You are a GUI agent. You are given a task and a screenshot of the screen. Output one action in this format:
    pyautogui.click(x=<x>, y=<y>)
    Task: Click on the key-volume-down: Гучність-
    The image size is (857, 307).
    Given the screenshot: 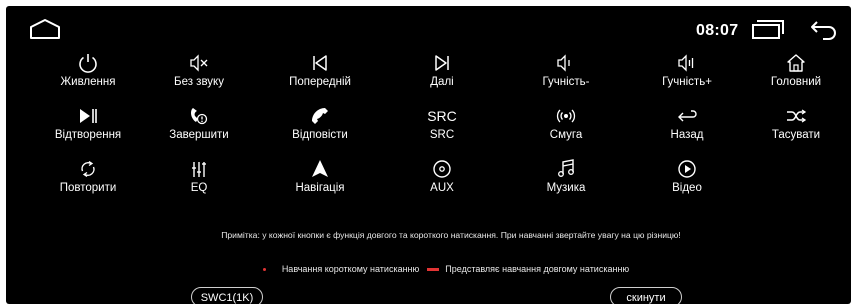 What is the action you would take?
    pyautogui.click(x=566, y=69)
    